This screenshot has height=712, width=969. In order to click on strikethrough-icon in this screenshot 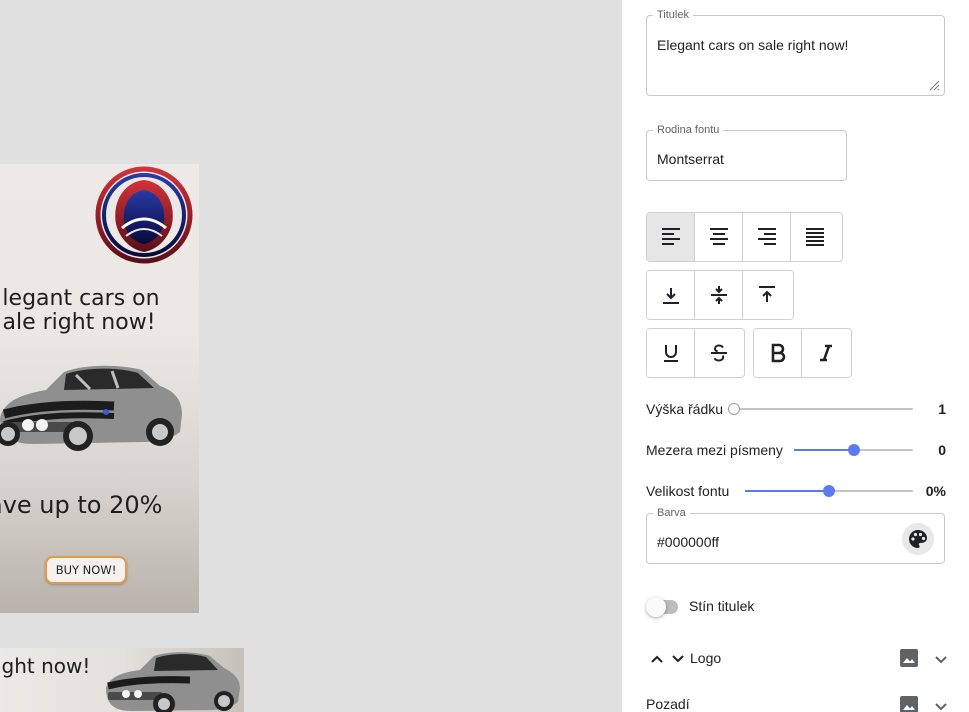, I will do `click(719, 353)`.